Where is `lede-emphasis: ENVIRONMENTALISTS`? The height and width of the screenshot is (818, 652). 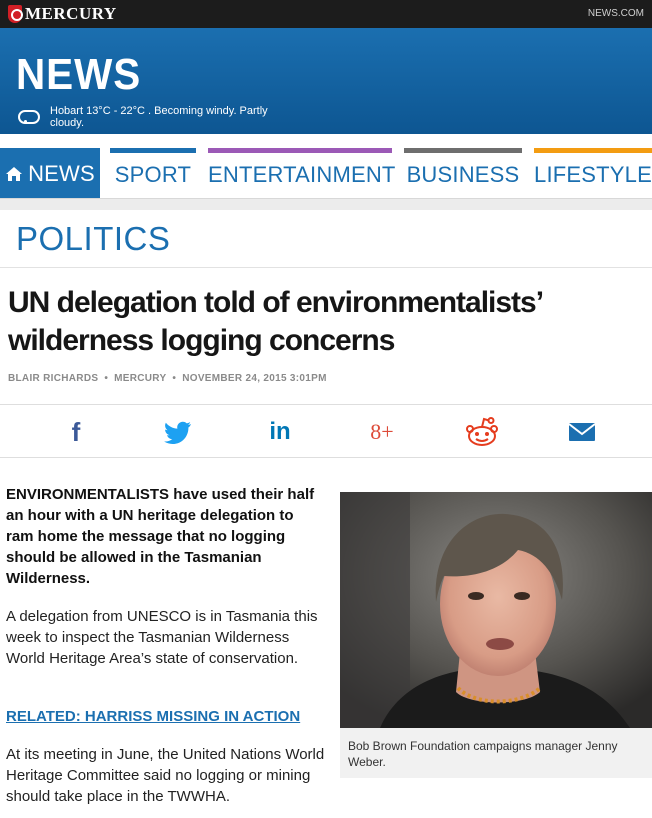 lede-emphasis: ENVIRONMENTALISTS is located at coordinates (88, 494).